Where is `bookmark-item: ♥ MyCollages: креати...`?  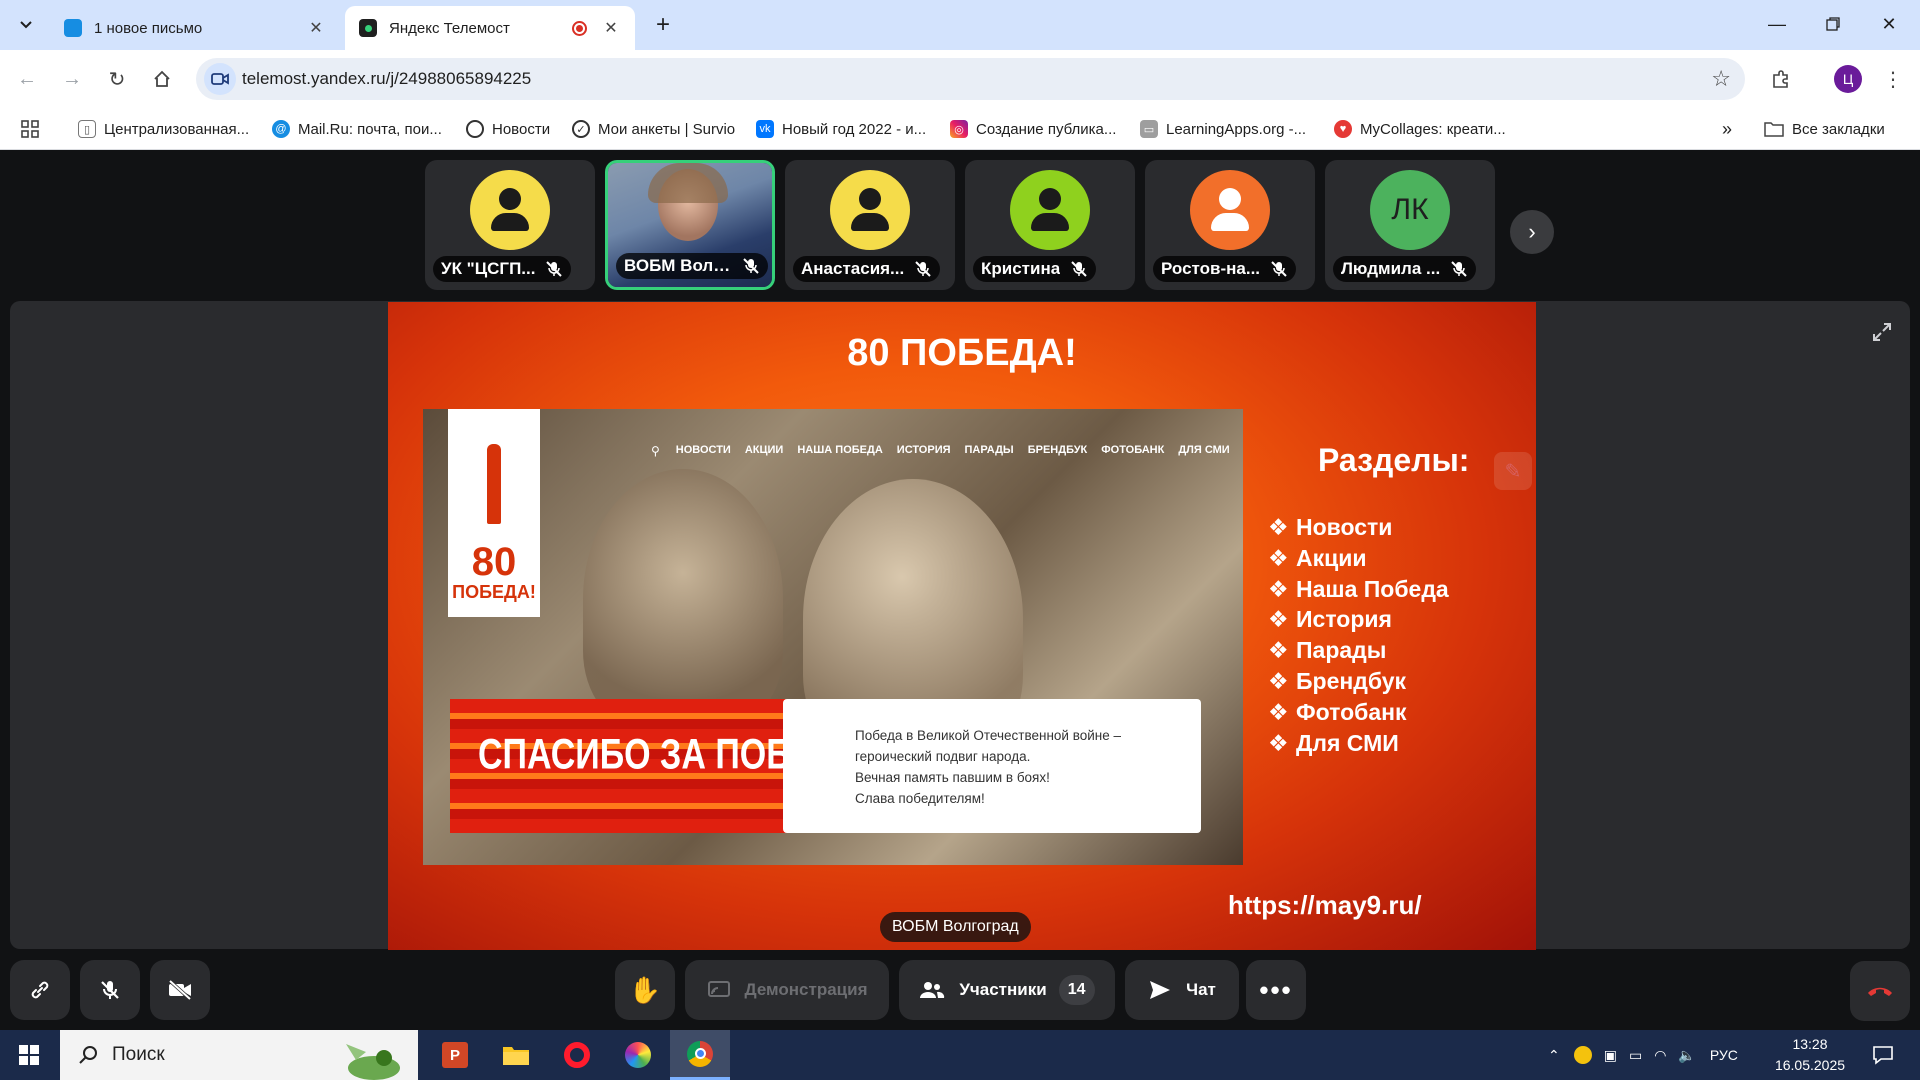
bookmark-item: ♥ MyCollages: креати... is located at coordinates (1420, 129).